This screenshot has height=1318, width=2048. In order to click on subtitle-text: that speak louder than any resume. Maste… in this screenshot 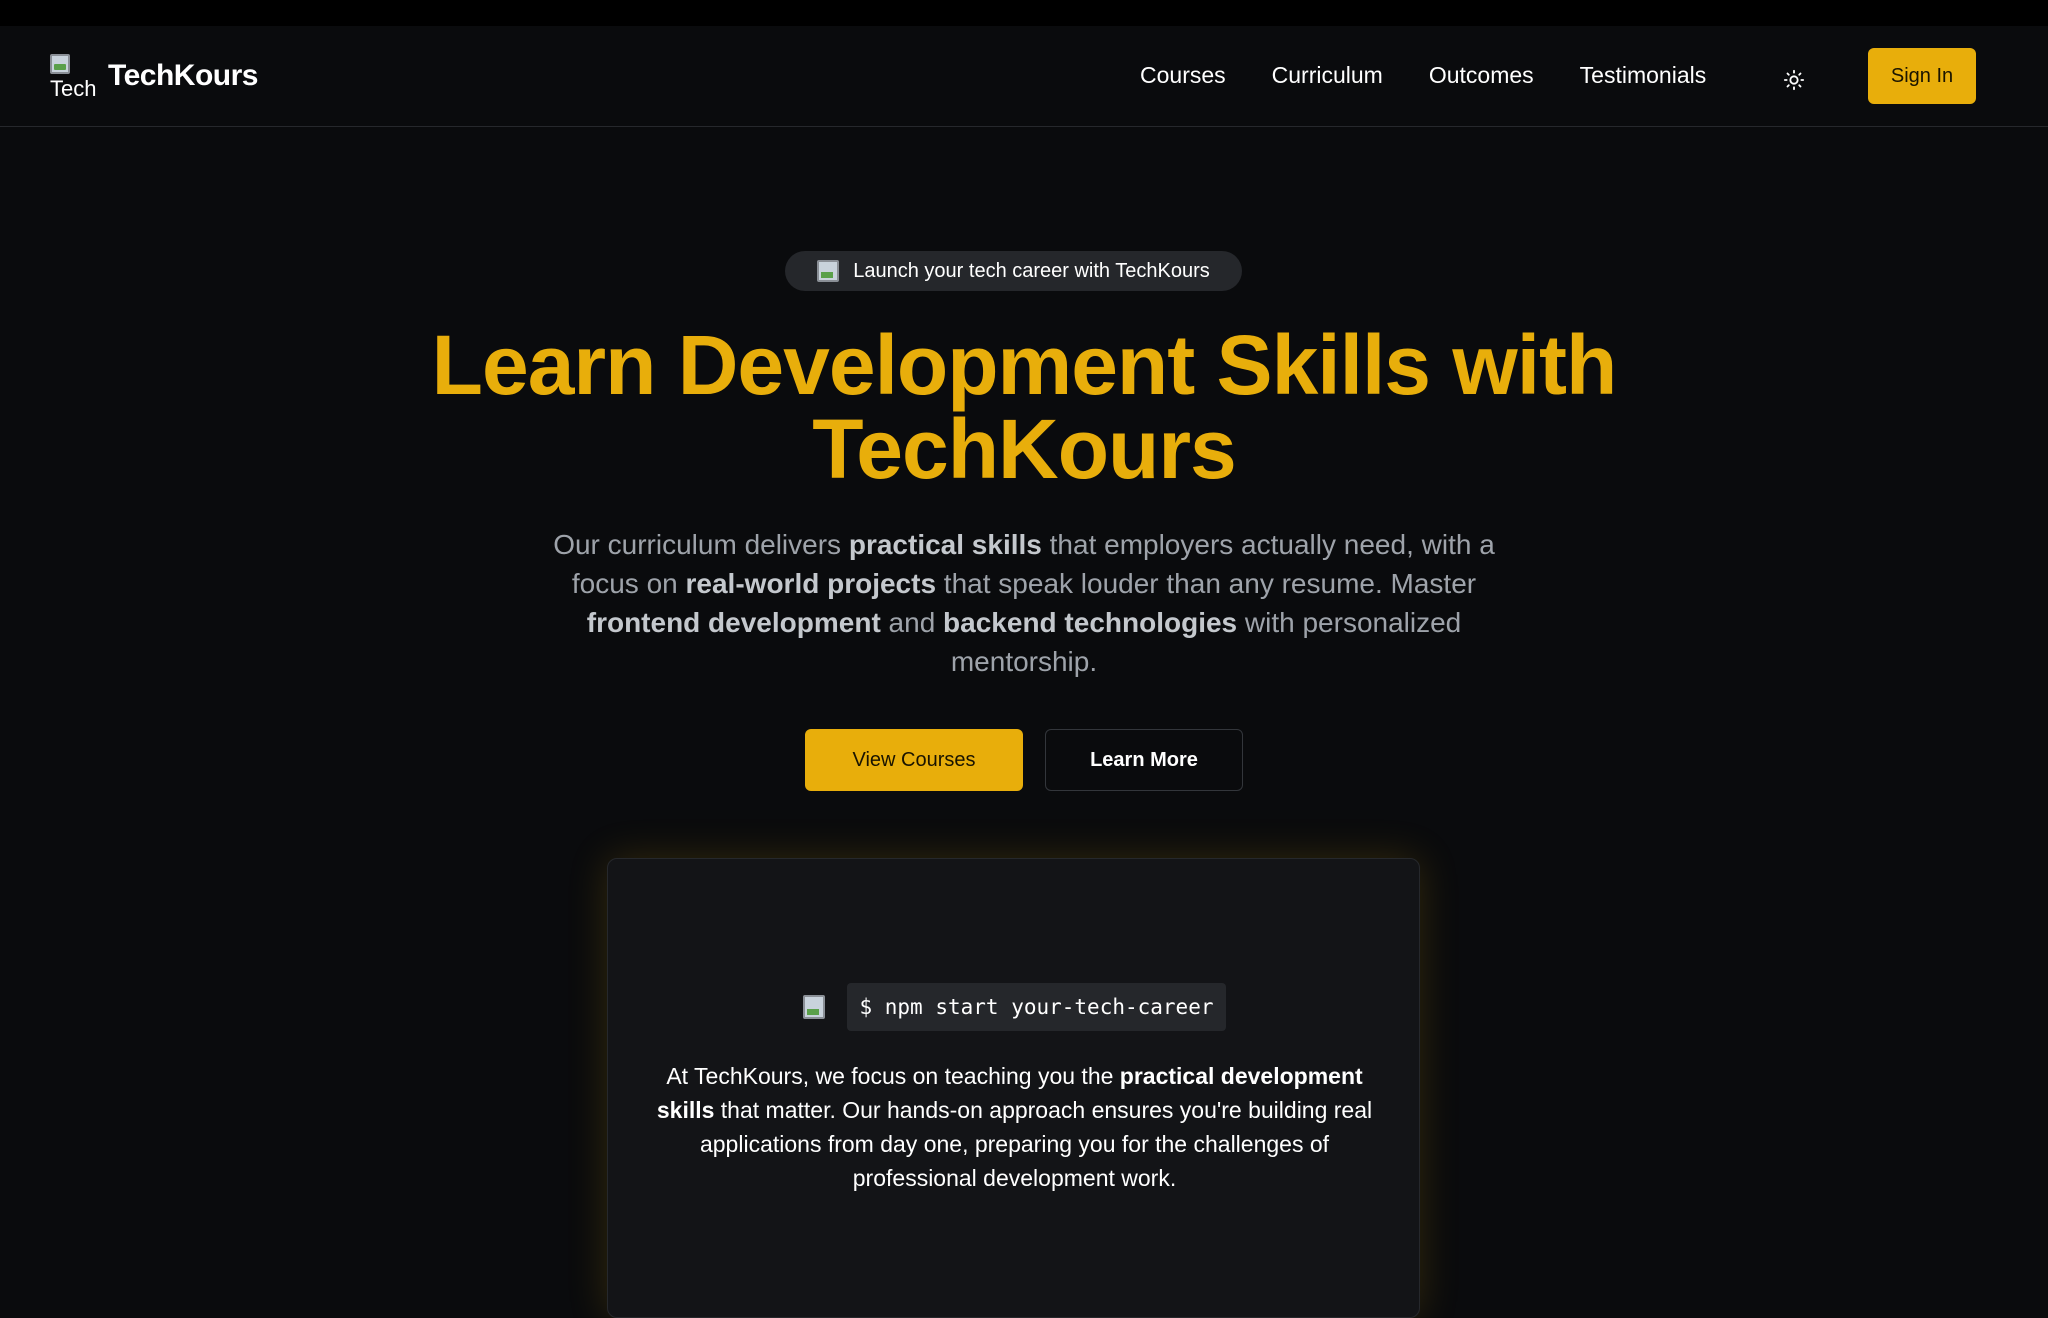, I will do `click(1206, 583)`.